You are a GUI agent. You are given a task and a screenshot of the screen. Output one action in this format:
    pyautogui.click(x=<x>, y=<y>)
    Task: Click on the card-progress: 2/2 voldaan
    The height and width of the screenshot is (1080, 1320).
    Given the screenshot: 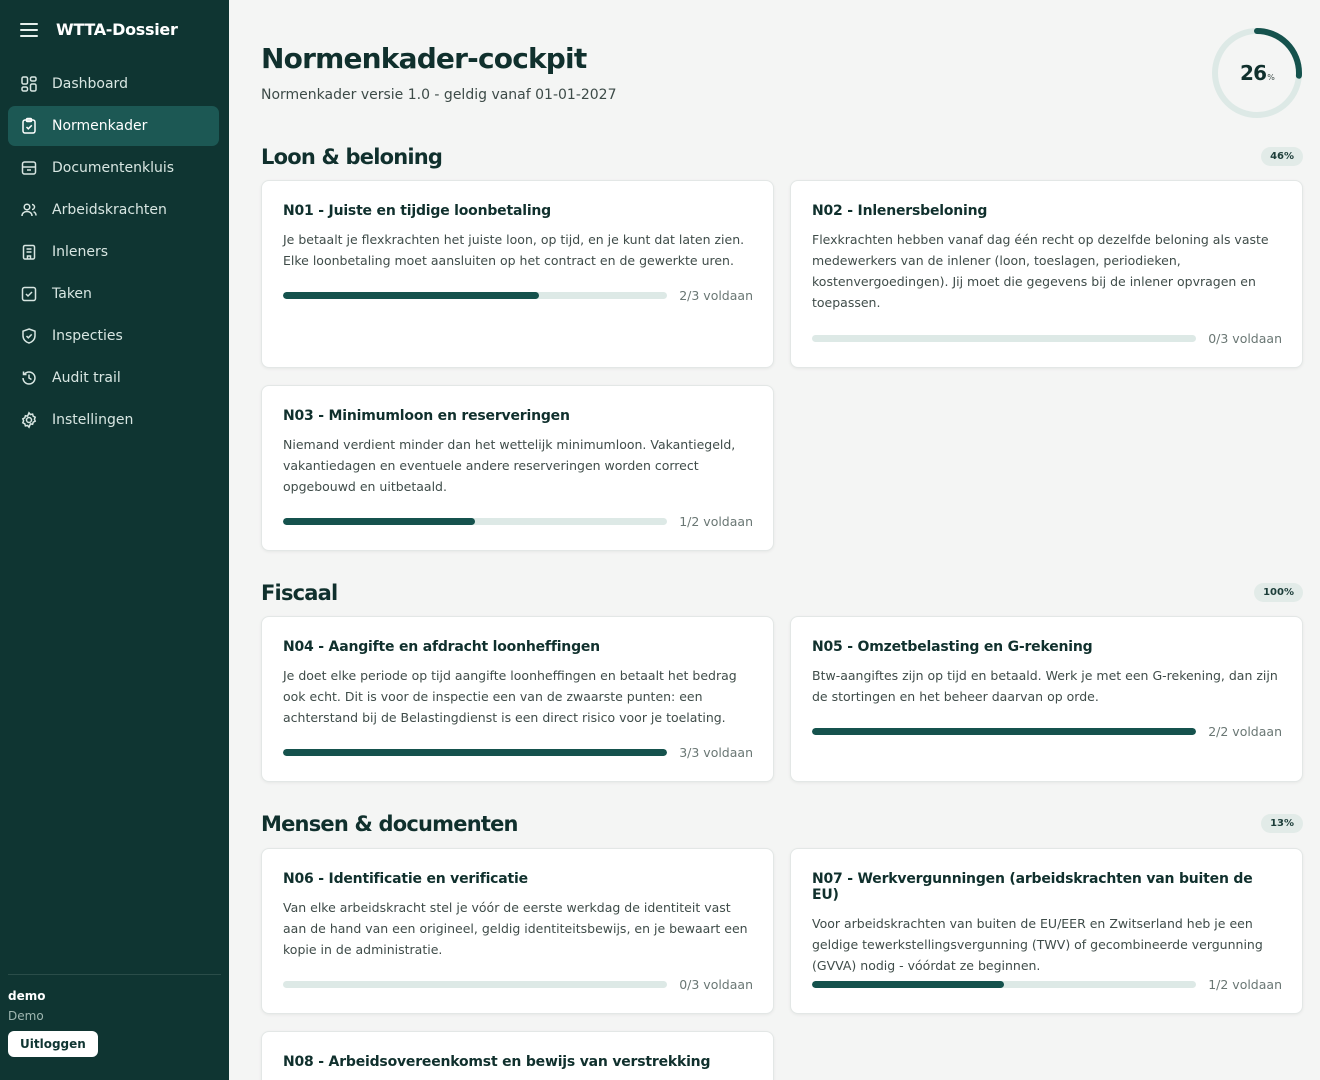 What is the action you would take?
    pyautogui.click(x=1047, y=731)
    